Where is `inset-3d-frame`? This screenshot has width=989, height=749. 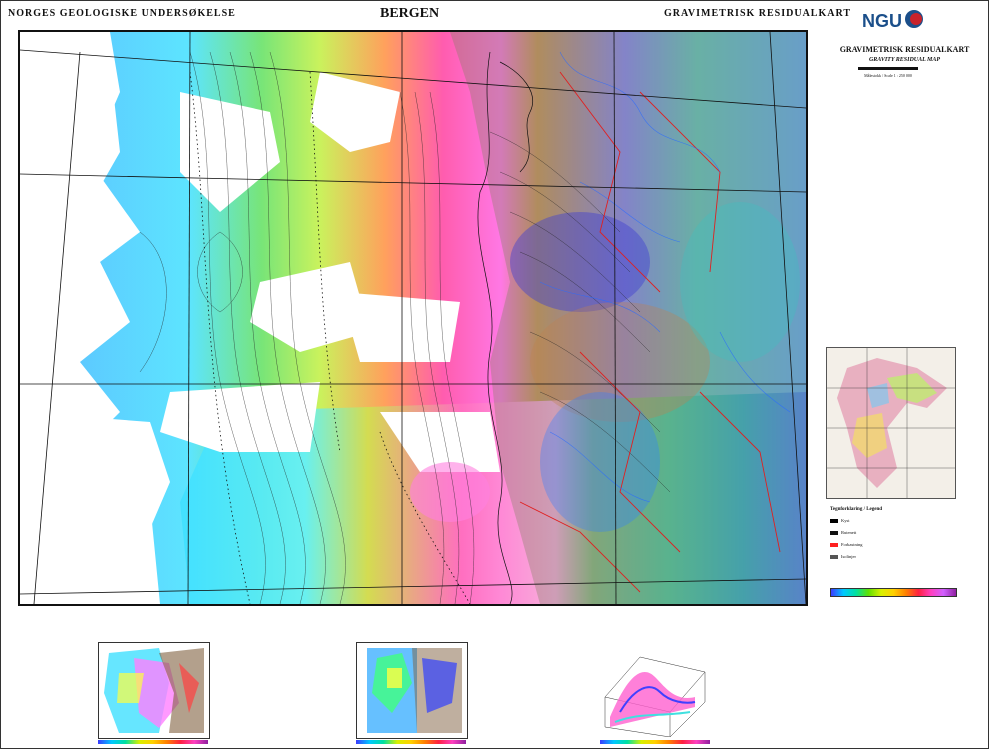 inset-3d-frame is located at coordinates (655, 689).